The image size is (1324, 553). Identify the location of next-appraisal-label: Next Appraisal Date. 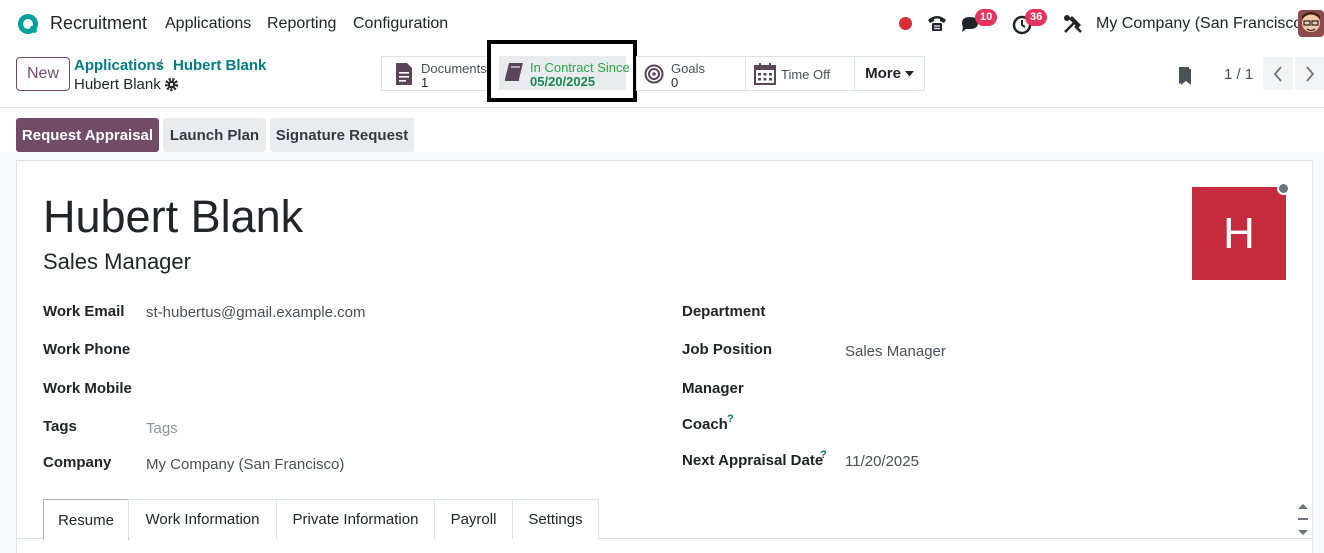
(753, 460).